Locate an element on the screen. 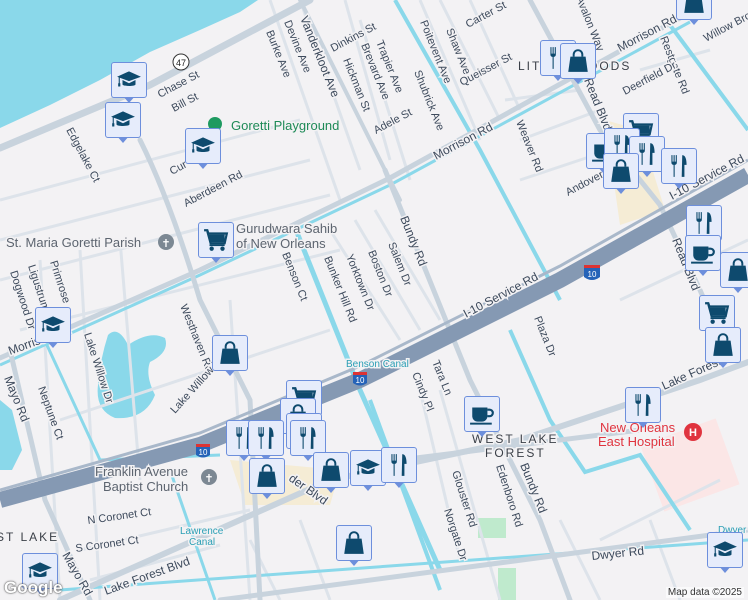 This screenshot has height=600, width=748. route-47-shield: 47 is located at coordinates (181, 62).